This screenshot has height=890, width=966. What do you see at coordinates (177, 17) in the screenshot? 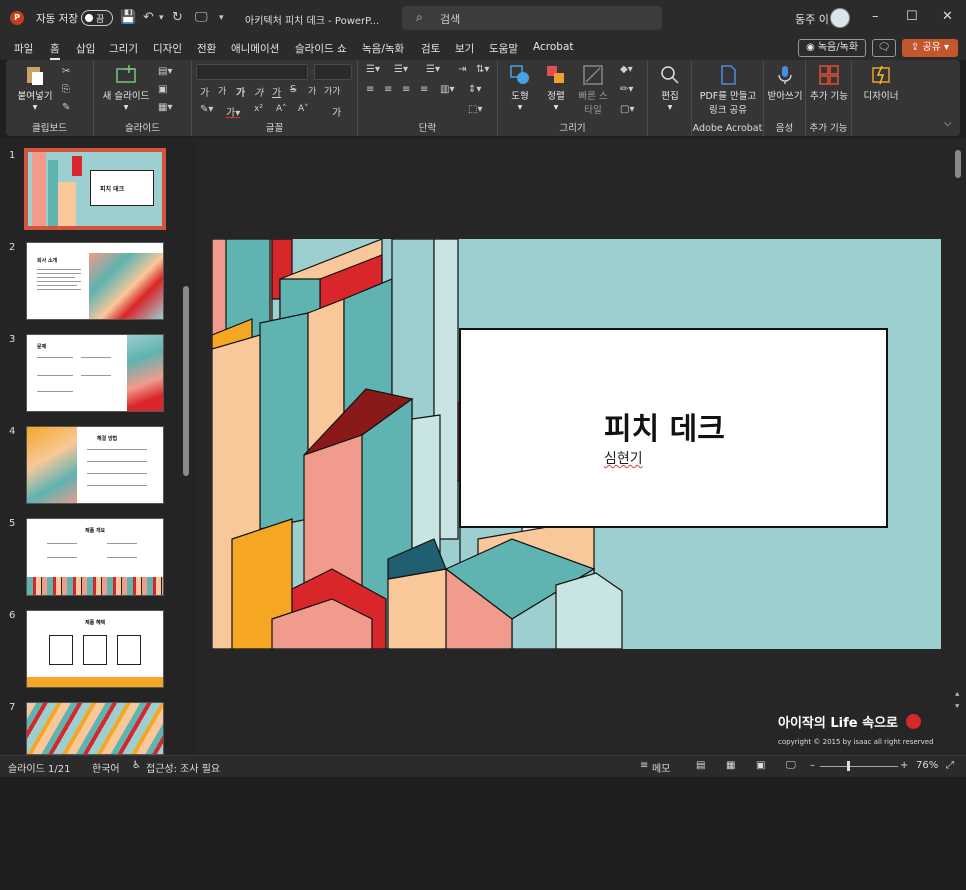
I see `redo-icon: ↻` at bounding box center [177, 17].